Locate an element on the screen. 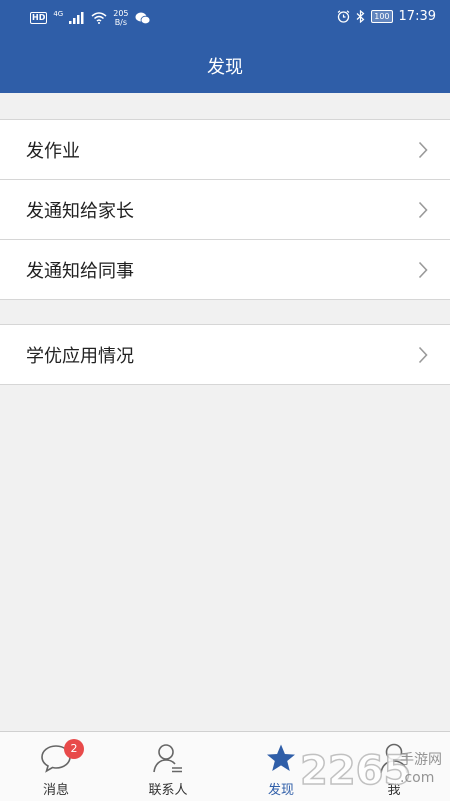  speed-unit: B/s is located at coordinates (121, 22).